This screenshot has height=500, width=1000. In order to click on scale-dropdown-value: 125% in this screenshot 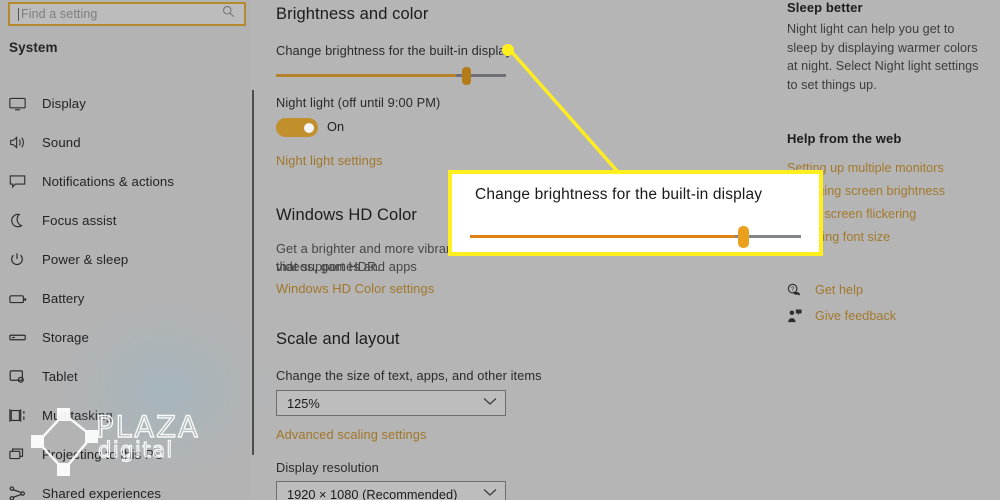, I will do `click(303, 403)`.